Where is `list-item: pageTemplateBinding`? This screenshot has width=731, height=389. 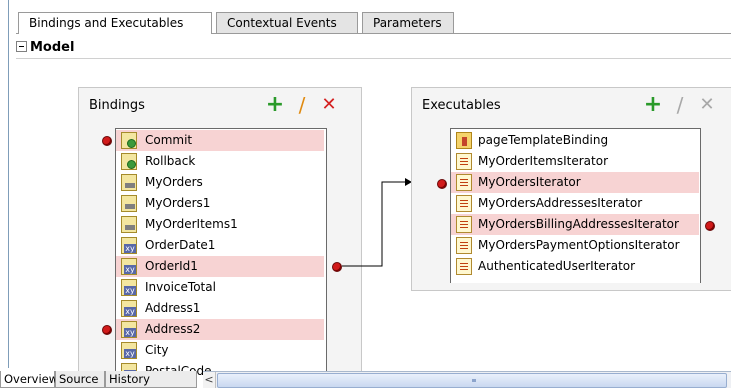 list-item: pageTemplateBinding is located at coordinates (575, 140).